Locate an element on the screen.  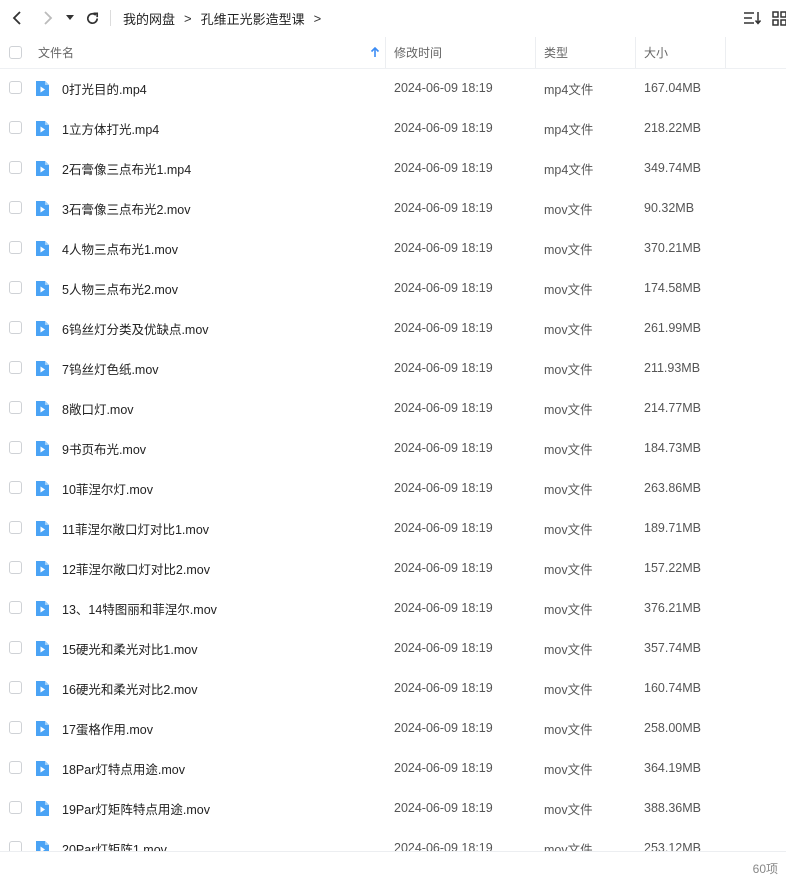
file-row: 0打光目的.mp42024-06-09 18:19mp4文件167.04MB is located at coordinates (393, 88).